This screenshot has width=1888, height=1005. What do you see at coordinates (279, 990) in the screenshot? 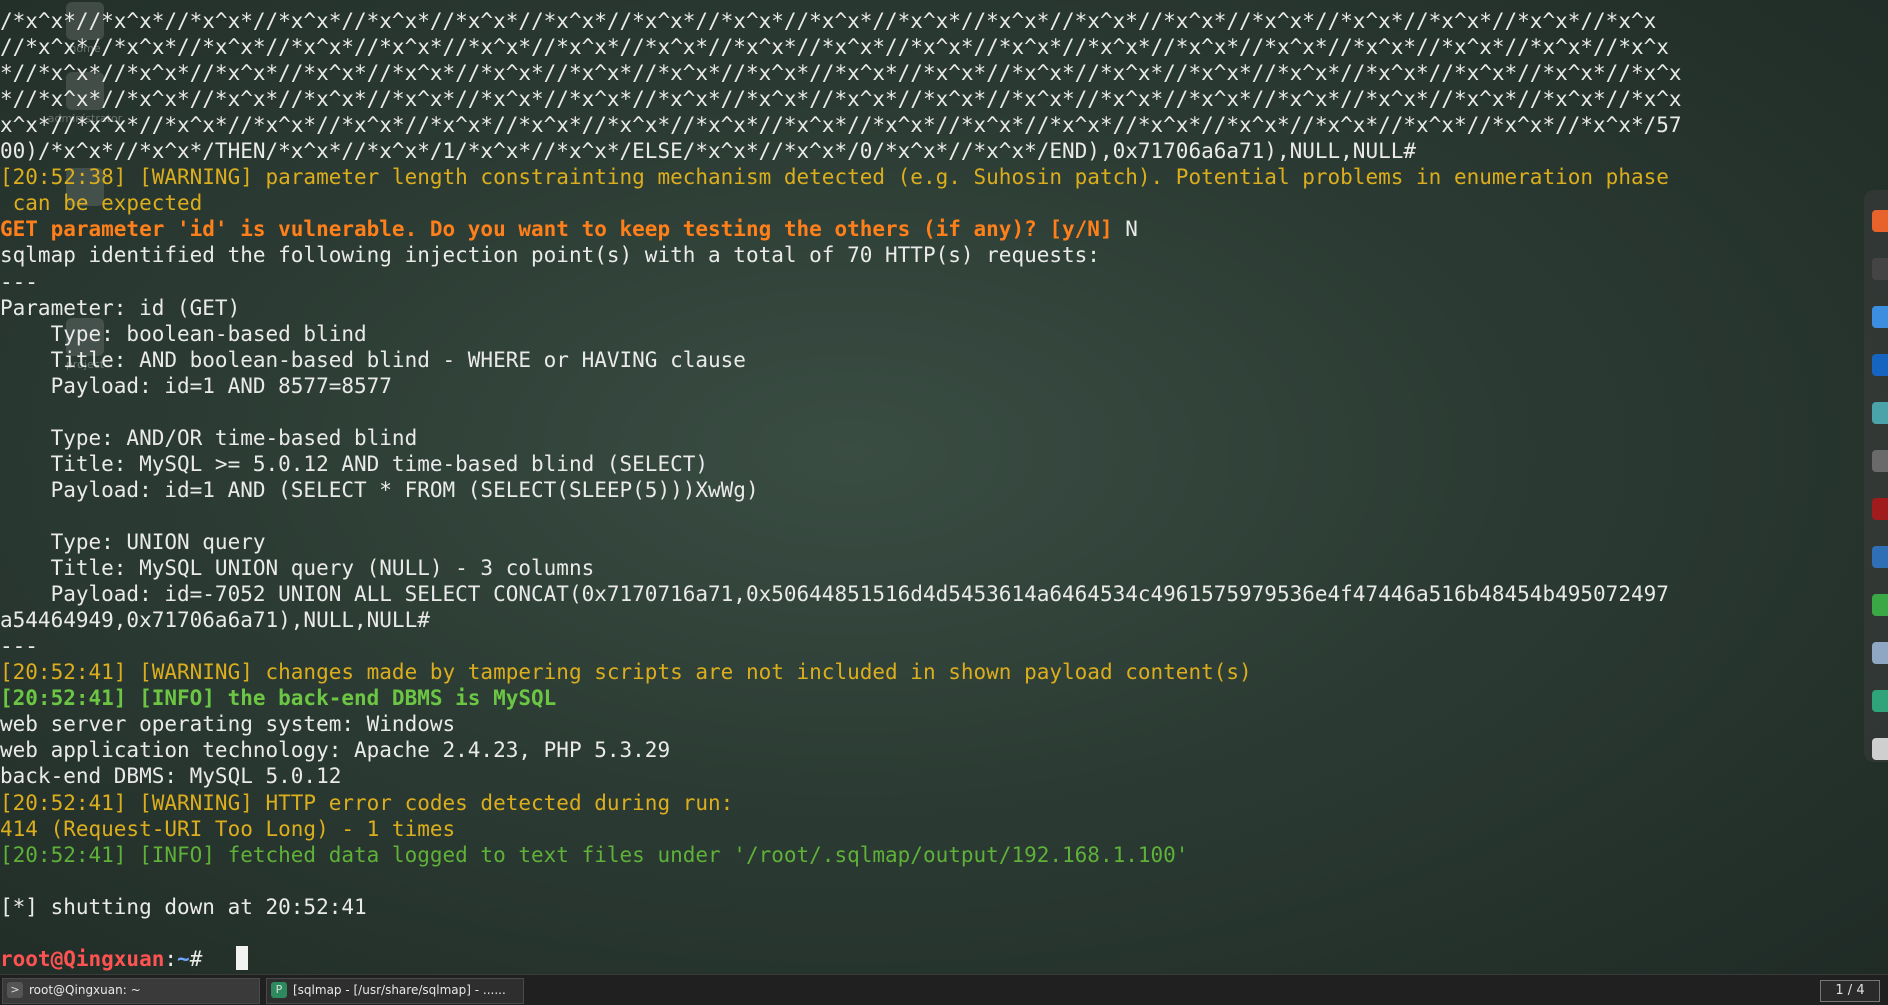
I see `ide-icon: P` at bounding box center [279, 990].